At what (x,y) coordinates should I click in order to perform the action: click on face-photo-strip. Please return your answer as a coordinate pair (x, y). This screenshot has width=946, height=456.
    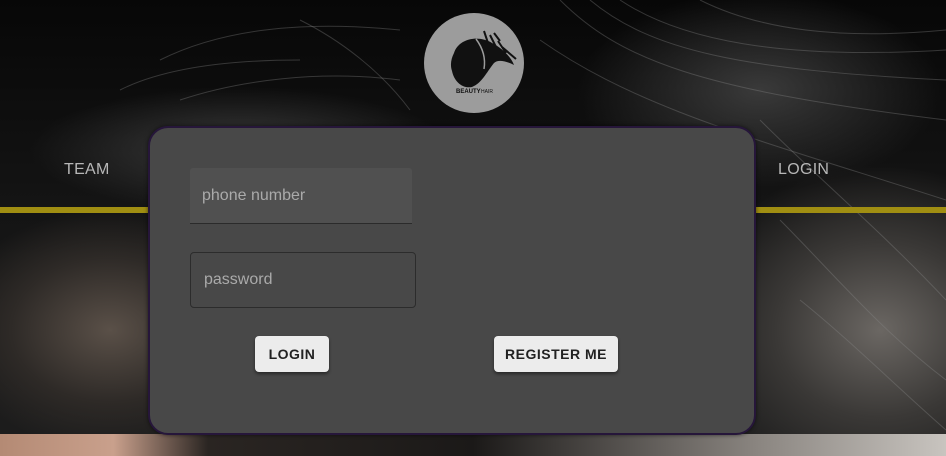
    Looking at the image, I should click on (473, 445).